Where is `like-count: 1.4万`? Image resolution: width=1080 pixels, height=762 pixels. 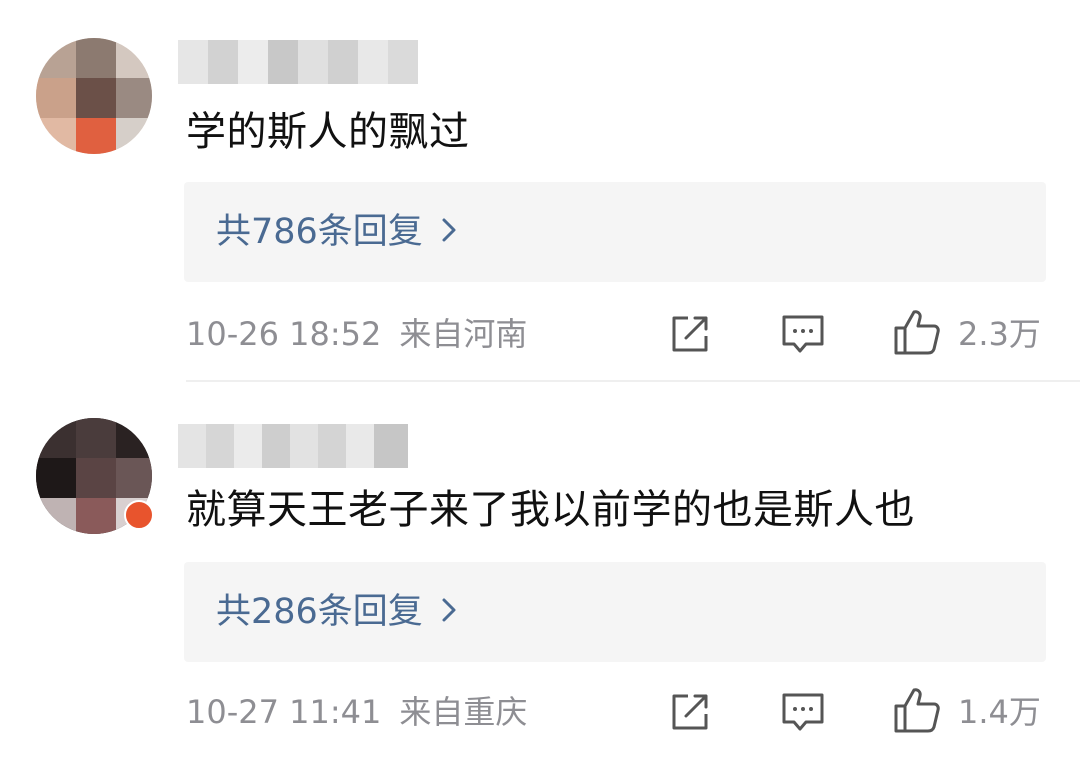 like-count: 1.4万 is located at coordinates (999, 712).